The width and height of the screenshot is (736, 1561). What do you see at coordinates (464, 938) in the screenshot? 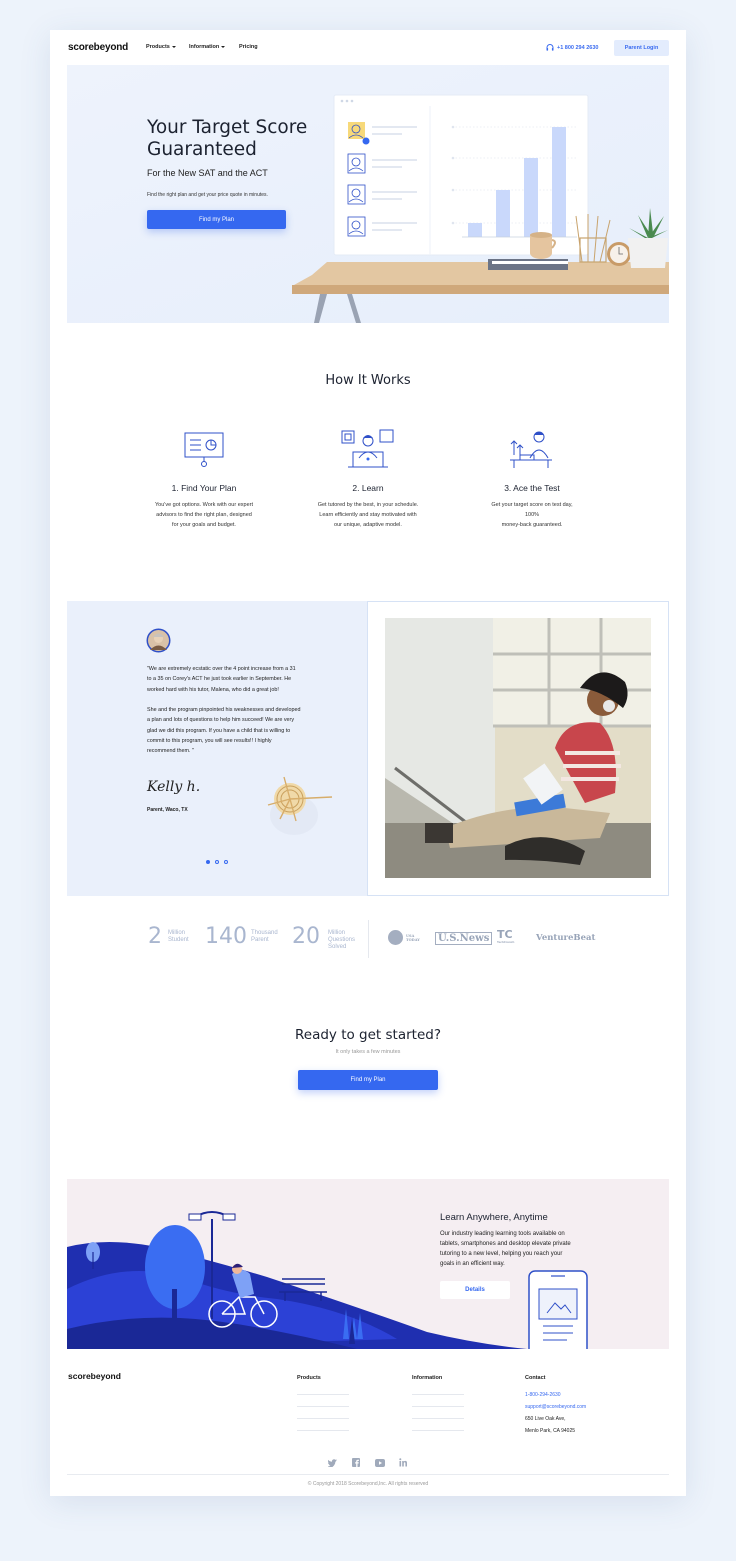
I see `press-usnews: U.S.News` at bounding box center [464, 938].